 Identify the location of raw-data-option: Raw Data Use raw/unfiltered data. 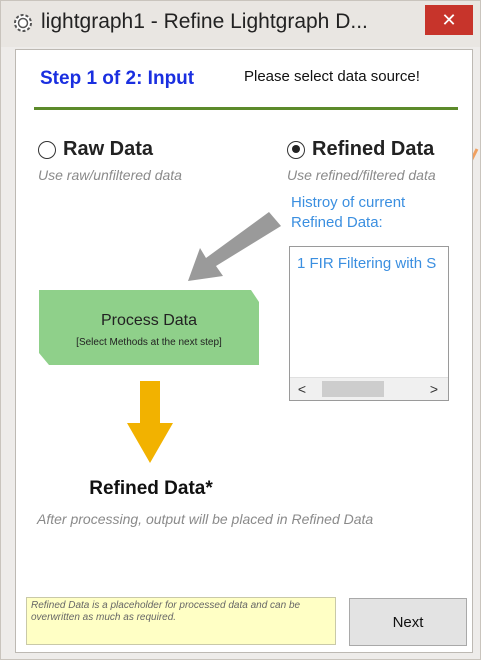
(110, 160).